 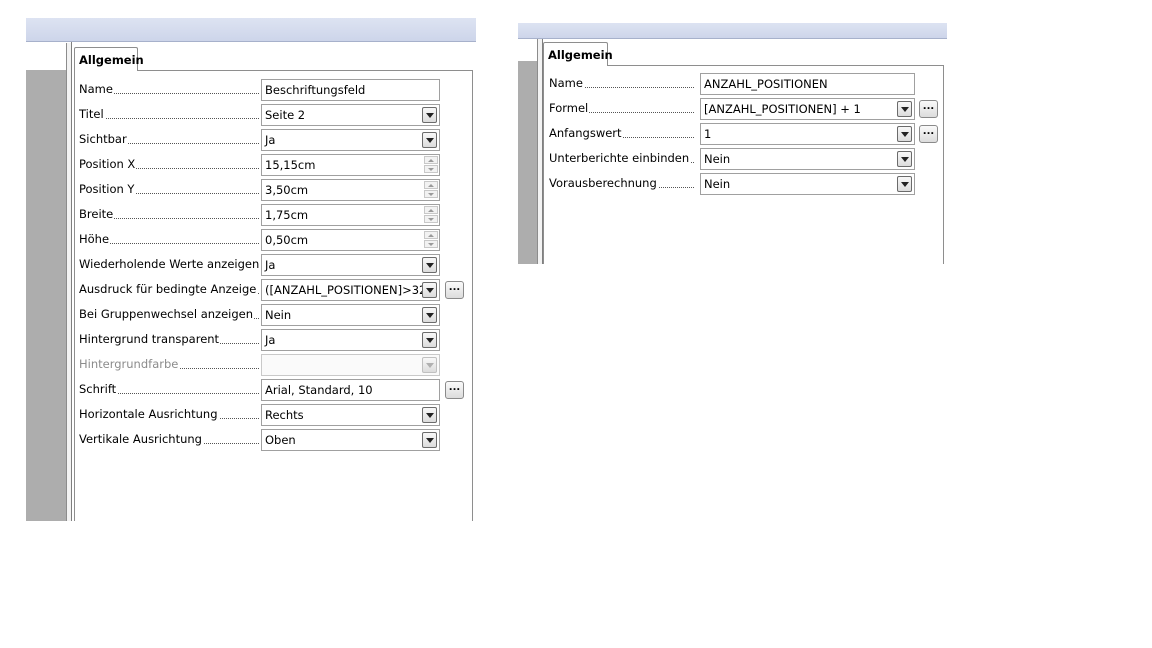 I want to click on property-label: Name, so click(x=169, y=89).